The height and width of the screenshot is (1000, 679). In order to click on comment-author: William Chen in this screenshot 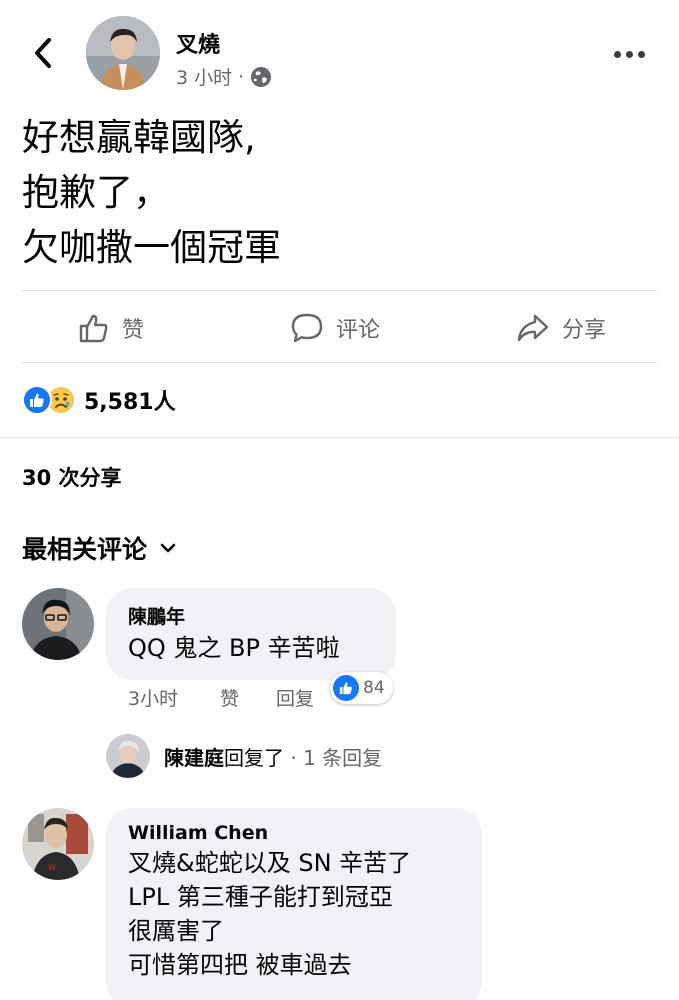, I will do `click(294, 833)`.